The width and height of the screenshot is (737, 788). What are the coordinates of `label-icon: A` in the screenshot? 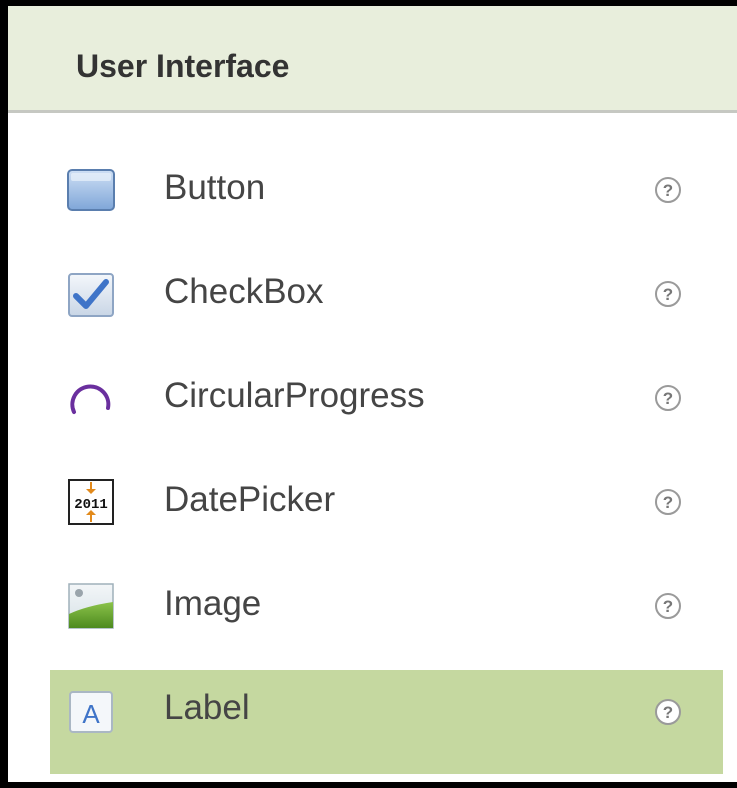 It's located at (91, 711).